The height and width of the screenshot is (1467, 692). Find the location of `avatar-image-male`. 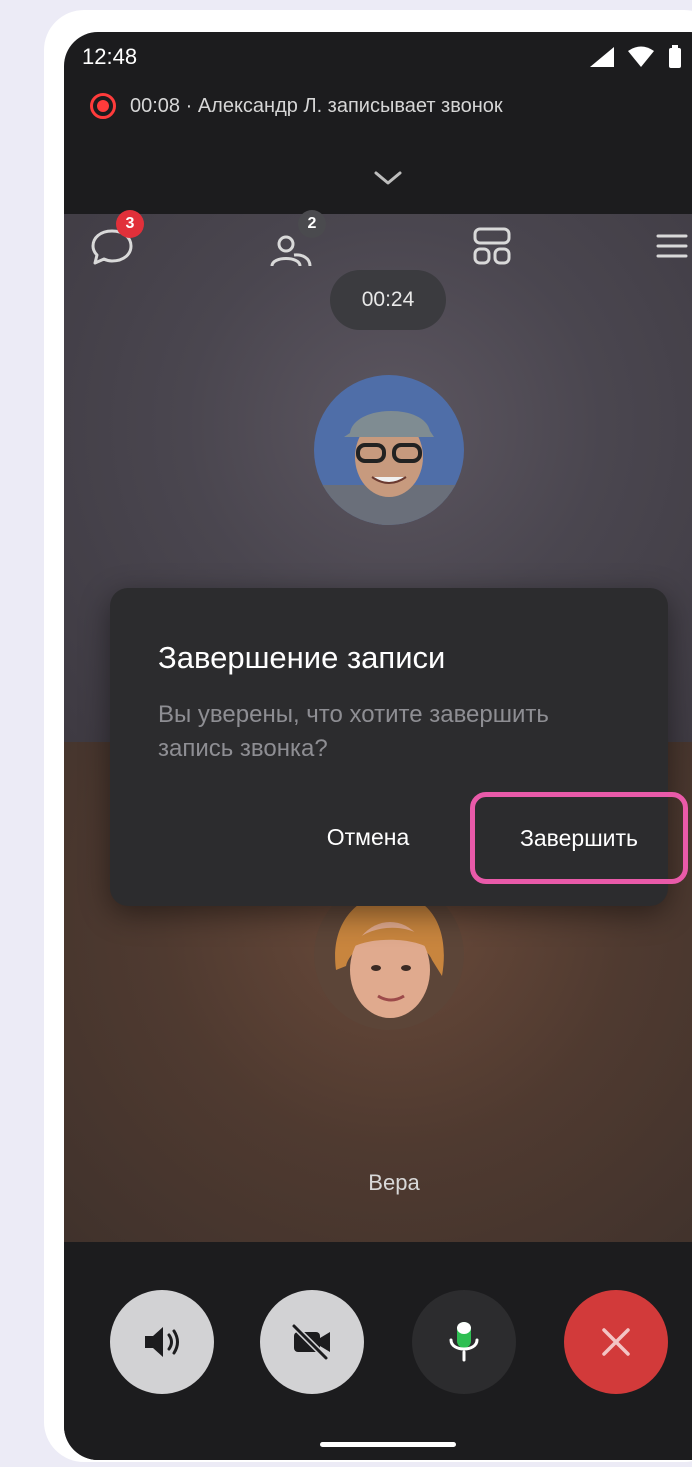

avatar-image-male is located at coordinates (389, 450).